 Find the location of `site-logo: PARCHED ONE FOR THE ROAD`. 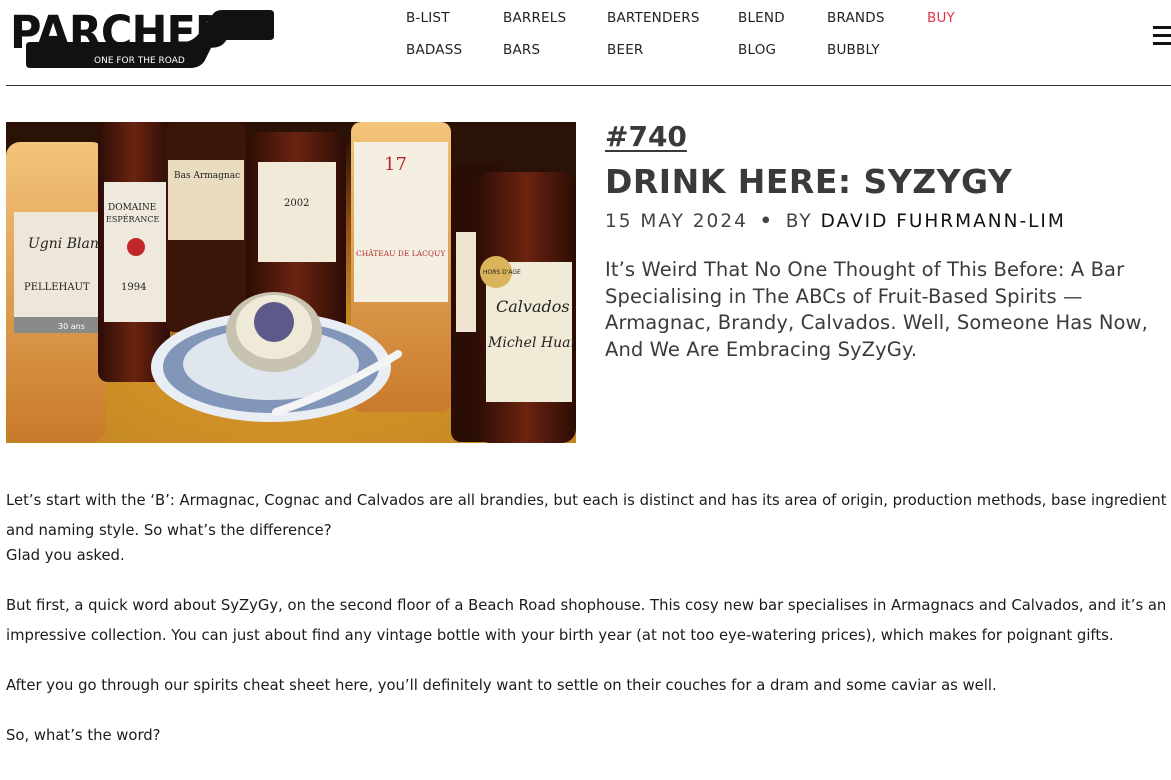

site-logo: PARCHED ONE FOR THE ROAD is located at coordinates (142, 36).